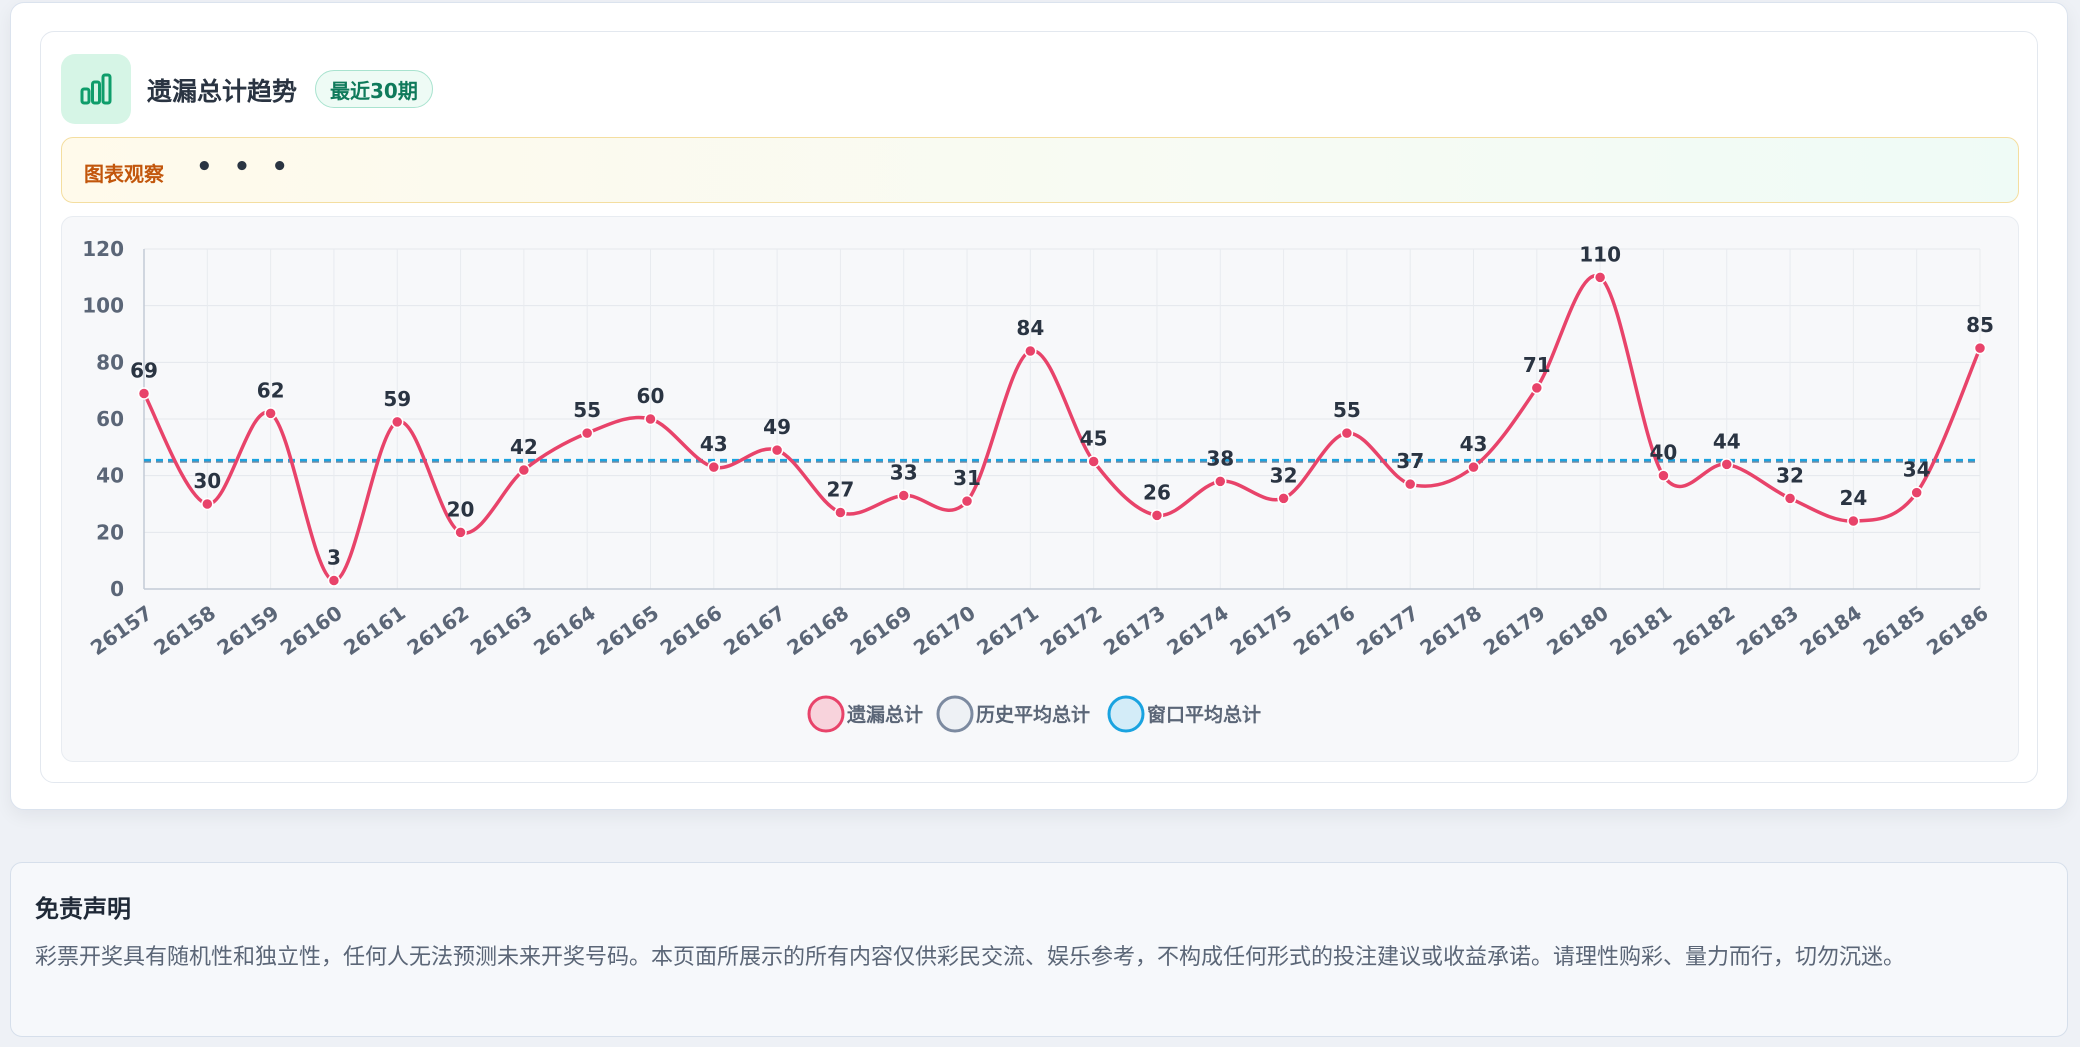 Image resolution: width=2080 pixels, height=1047 pixels. Describe the element at coordinates (121, 631) in the screenshot. I see `x-tick-label: 26157` at that location.